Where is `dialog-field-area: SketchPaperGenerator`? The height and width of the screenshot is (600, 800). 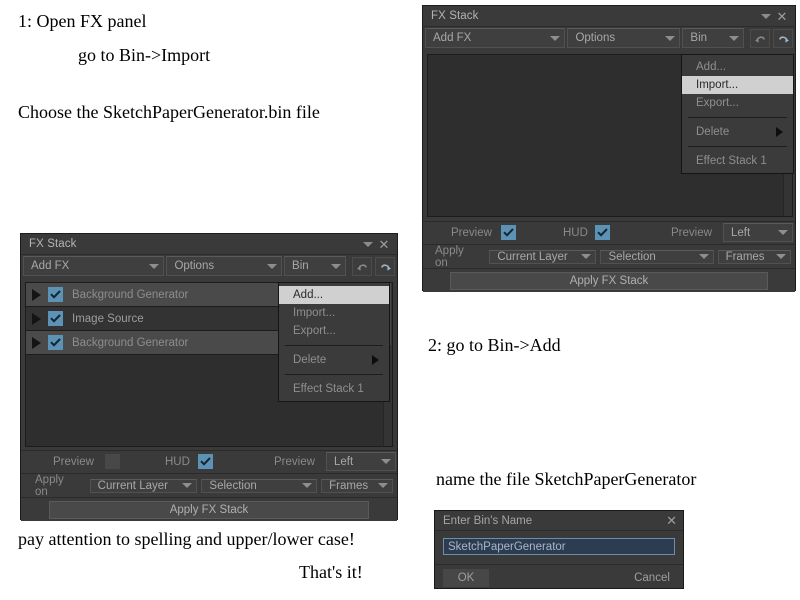
dialog-field-area: SketchPaperGenerator is located at coordinates (559, 548).